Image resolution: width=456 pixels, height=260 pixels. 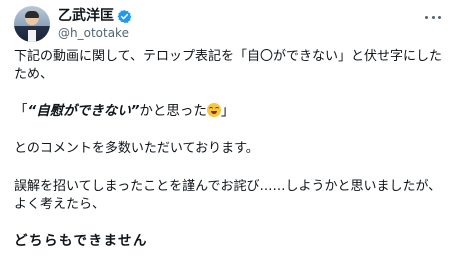 I want to click on open-bracket: 「, so click(x=21, y=111).